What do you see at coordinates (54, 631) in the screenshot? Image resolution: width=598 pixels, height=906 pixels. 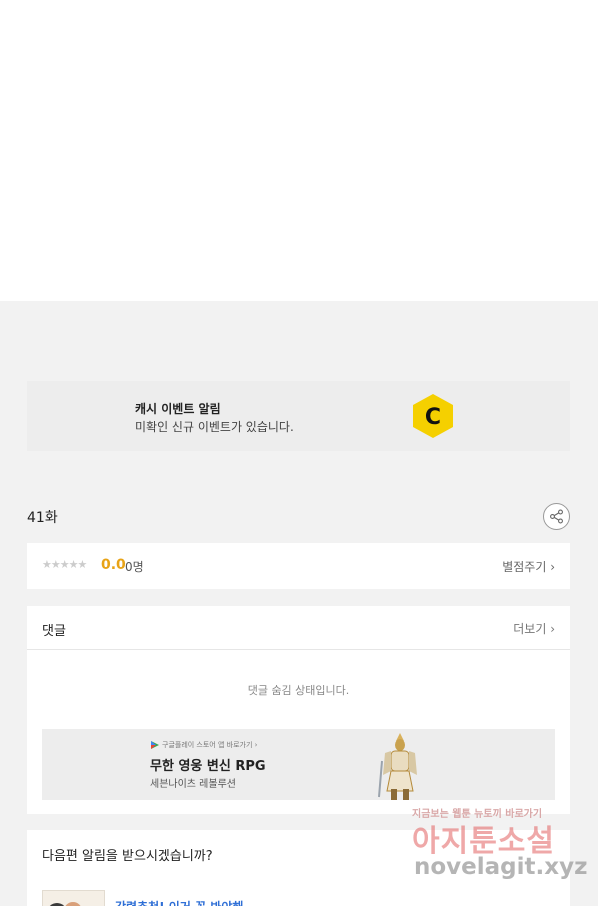 I see `comments-title: 댓글` at bounding box center [54, 631].